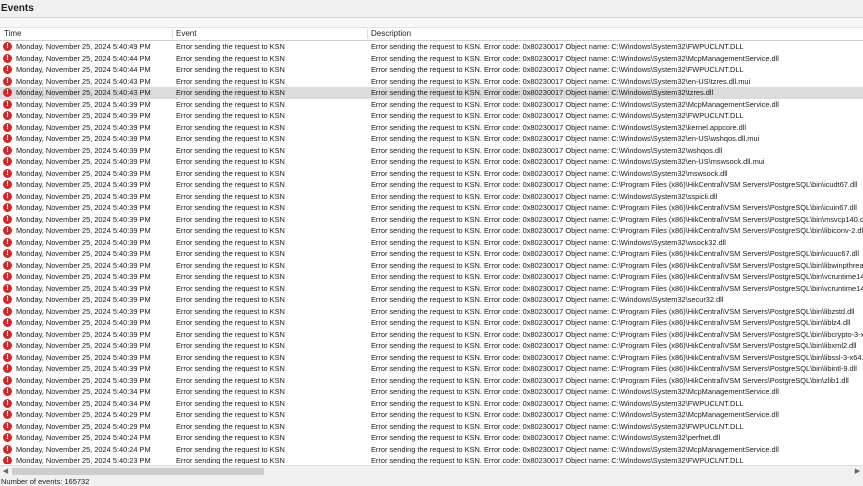 The image size is (863, 486). Describe the element at coordinates (138, 471) in the screenshot. I see `scrollbar-thumb` at that location.